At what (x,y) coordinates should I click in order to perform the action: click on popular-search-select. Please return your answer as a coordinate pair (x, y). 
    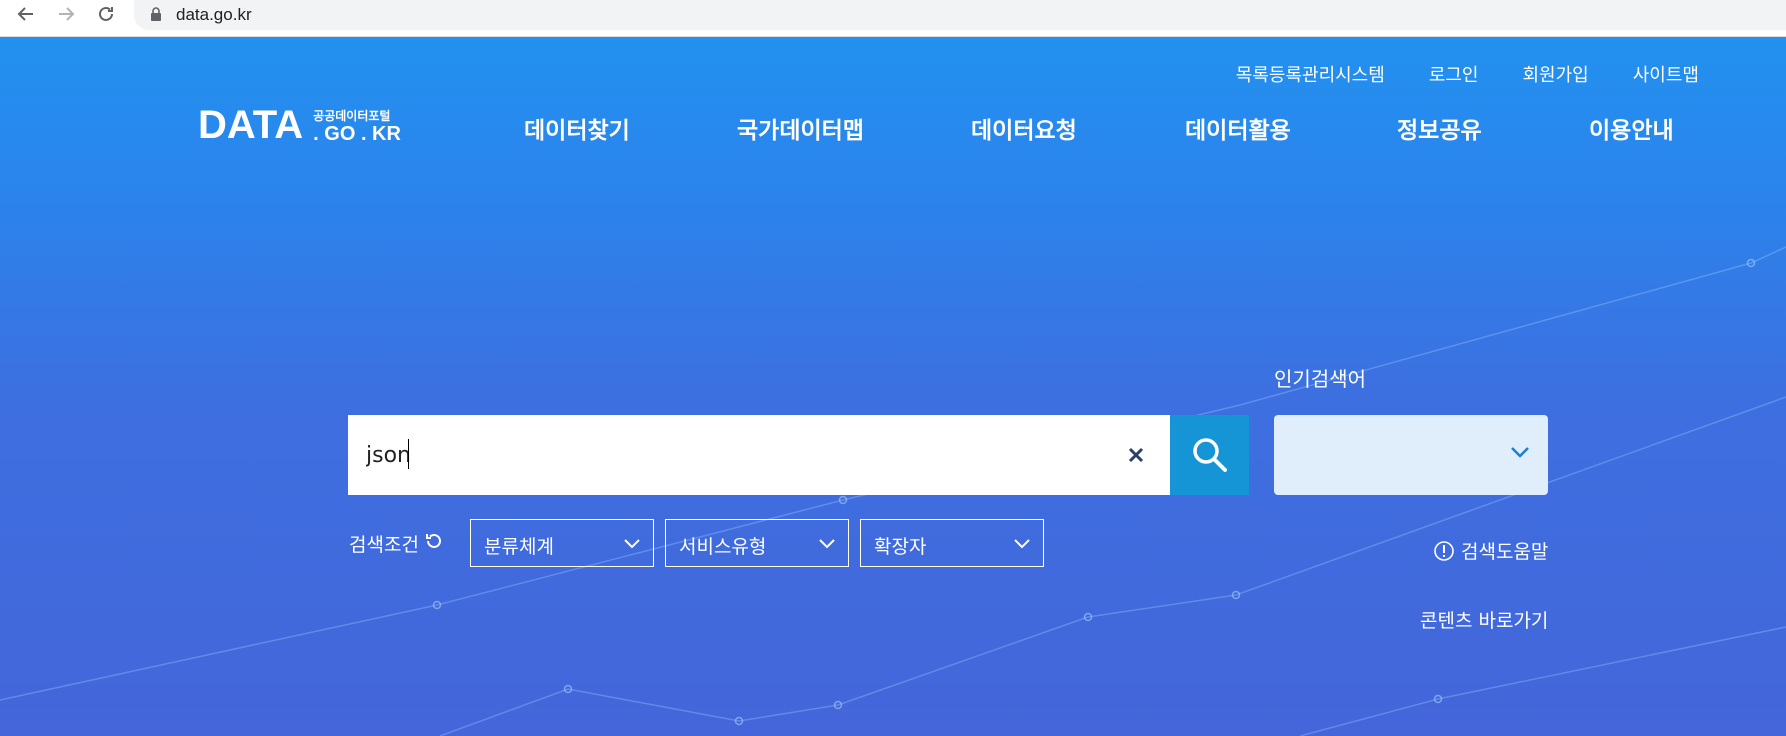
    Looking at the image, I should click on (1411, 455).